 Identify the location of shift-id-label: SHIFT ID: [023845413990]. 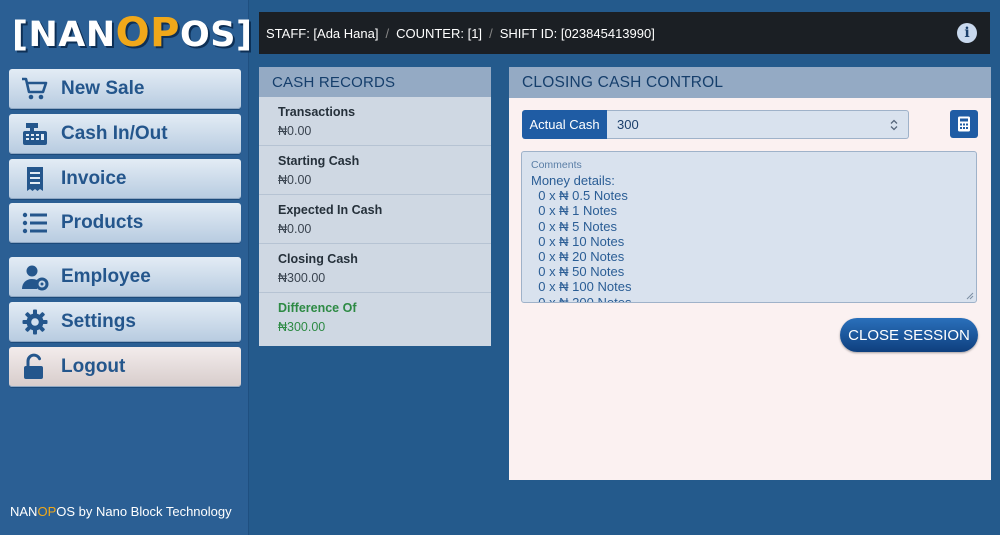
(577, 33).